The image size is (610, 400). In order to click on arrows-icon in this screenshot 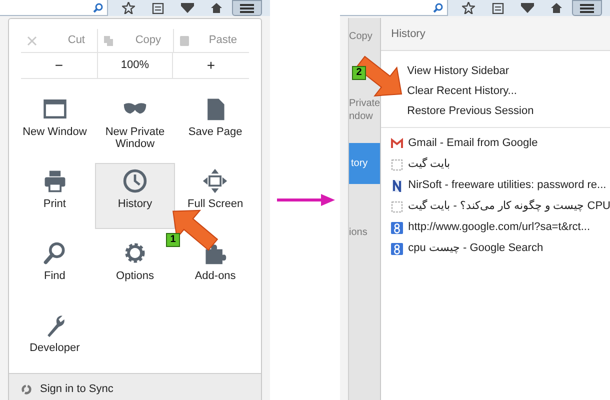, I will do `click(215, 181)`.